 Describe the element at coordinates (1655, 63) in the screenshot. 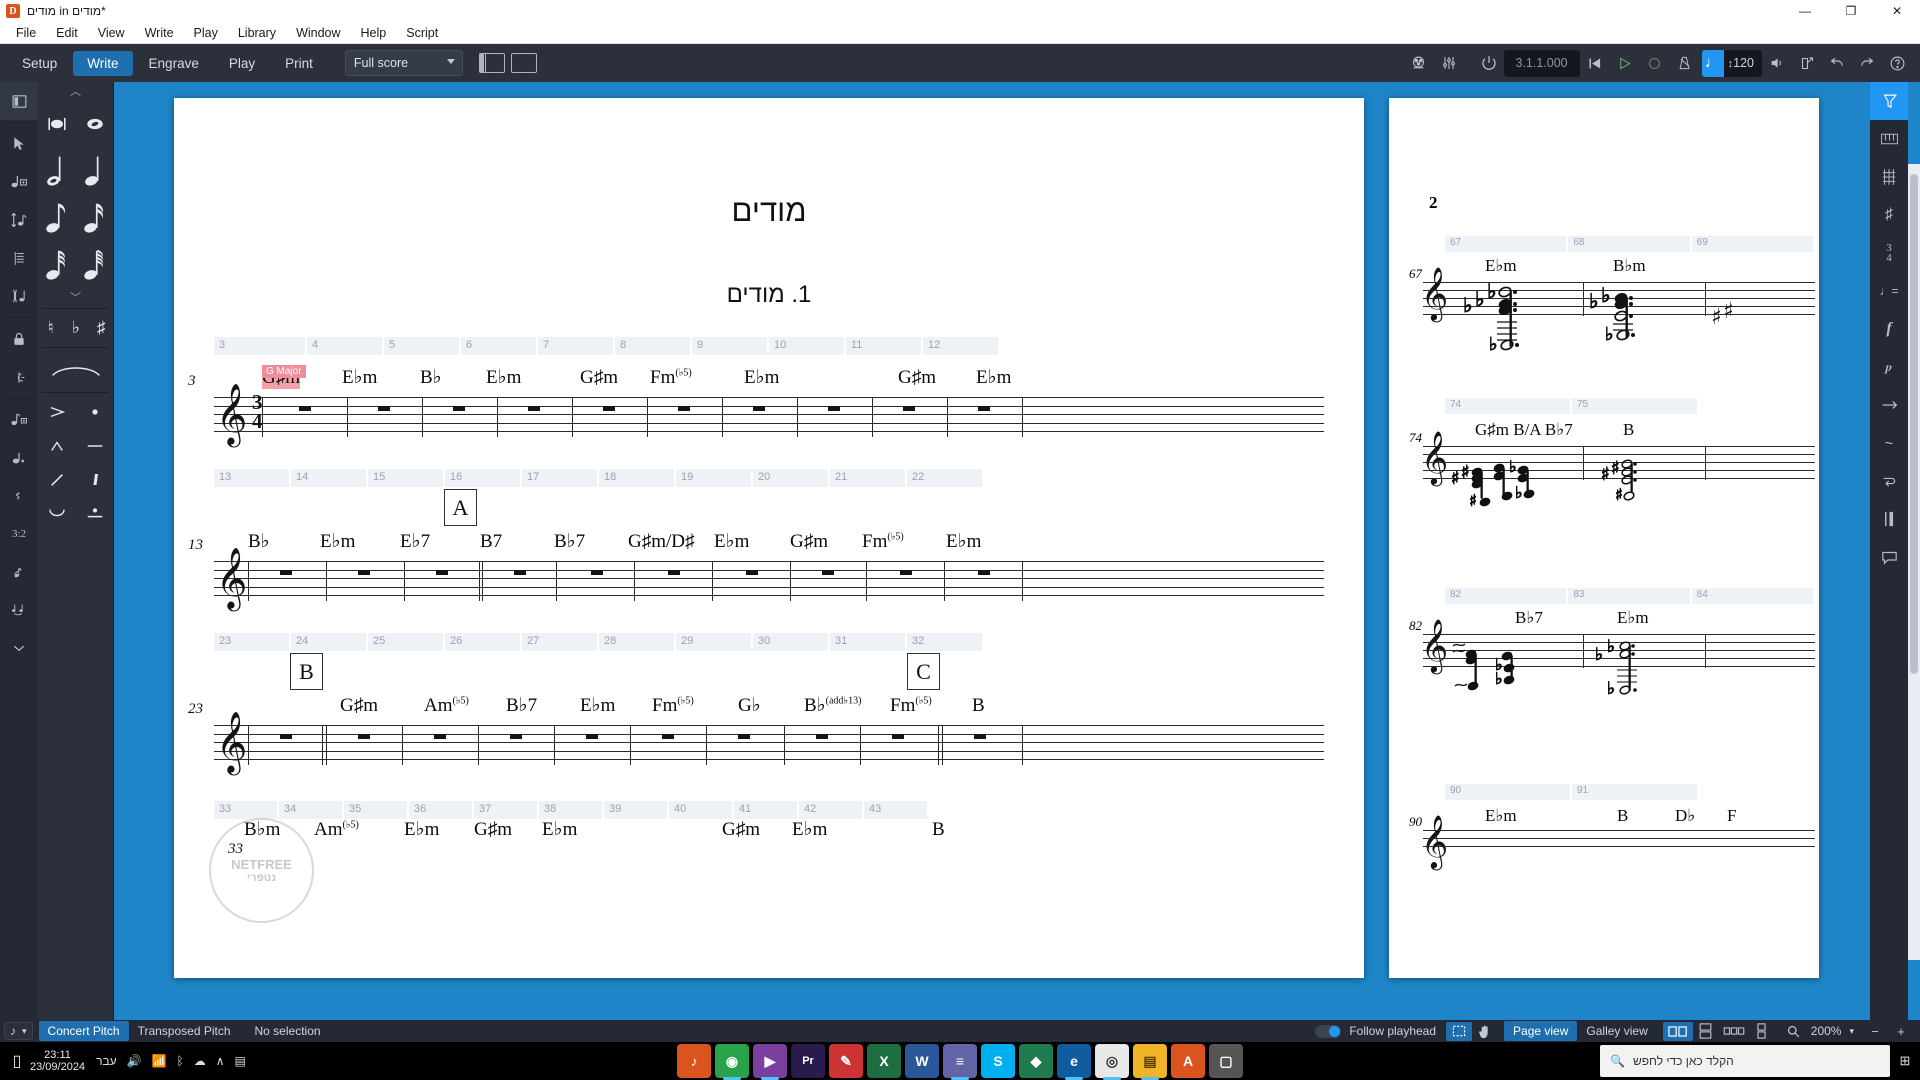

I see `record-icon` at that location.